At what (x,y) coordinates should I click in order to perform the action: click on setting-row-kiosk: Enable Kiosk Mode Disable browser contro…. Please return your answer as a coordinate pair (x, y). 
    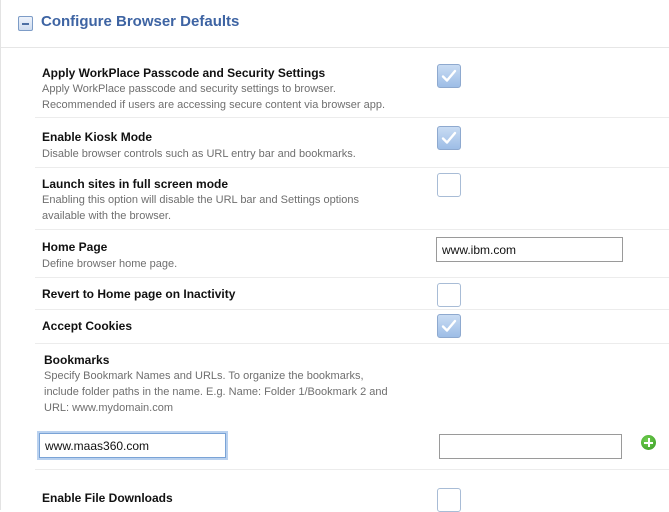
    Looking at the image, I should click on (352, 143).